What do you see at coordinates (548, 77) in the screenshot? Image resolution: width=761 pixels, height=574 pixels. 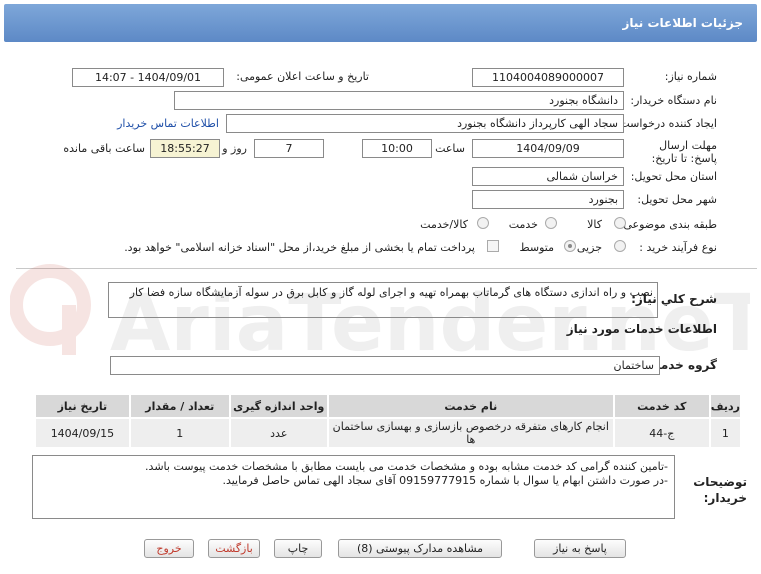 I see `need-number-value: 1104004089000007` at bounding box center [548, 77].